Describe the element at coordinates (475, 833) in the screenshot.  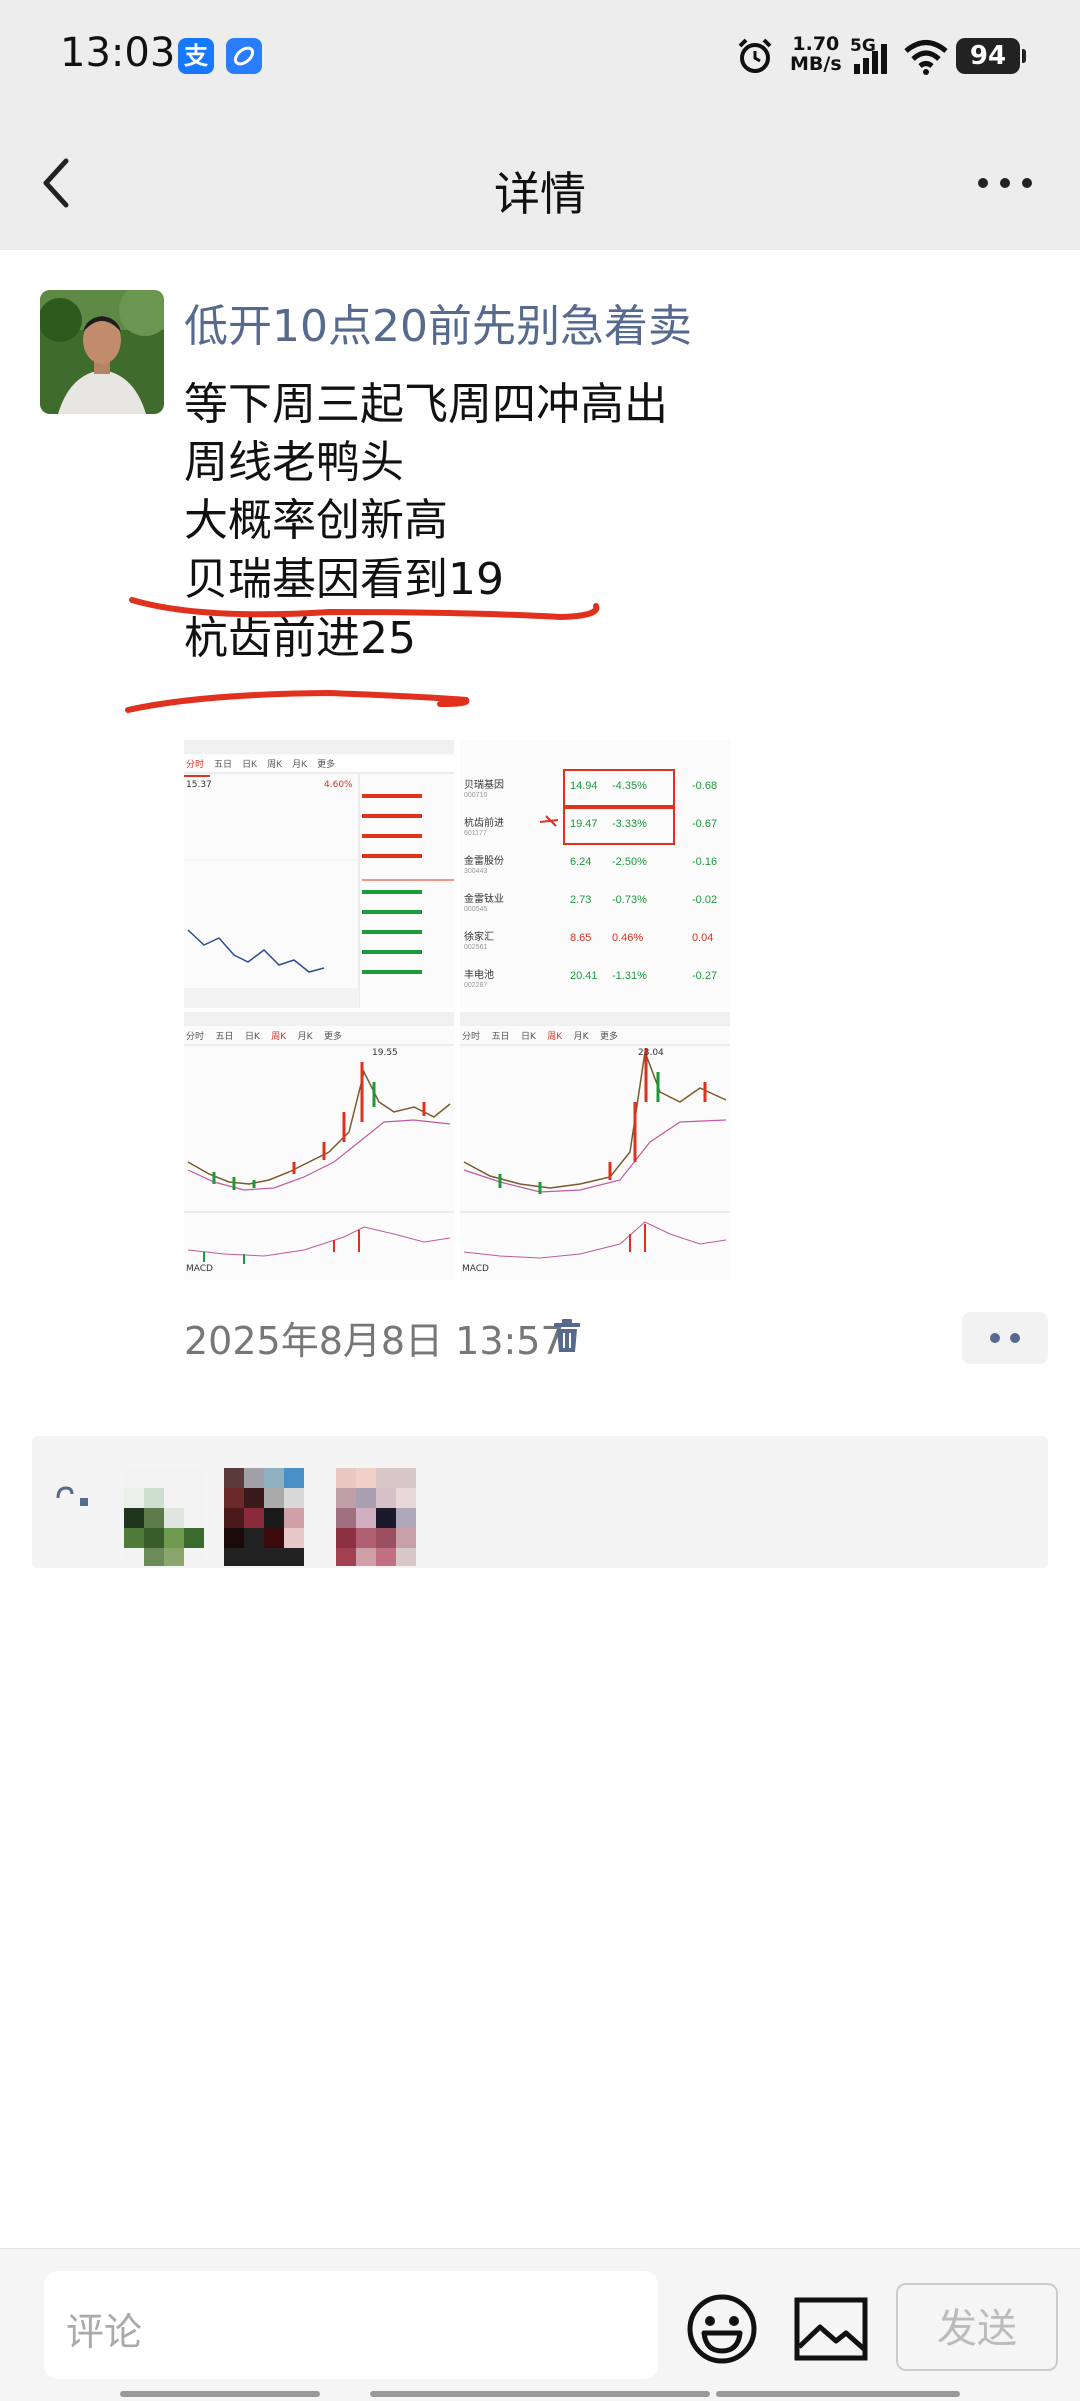
I see `stock-code: 601177` at that location.